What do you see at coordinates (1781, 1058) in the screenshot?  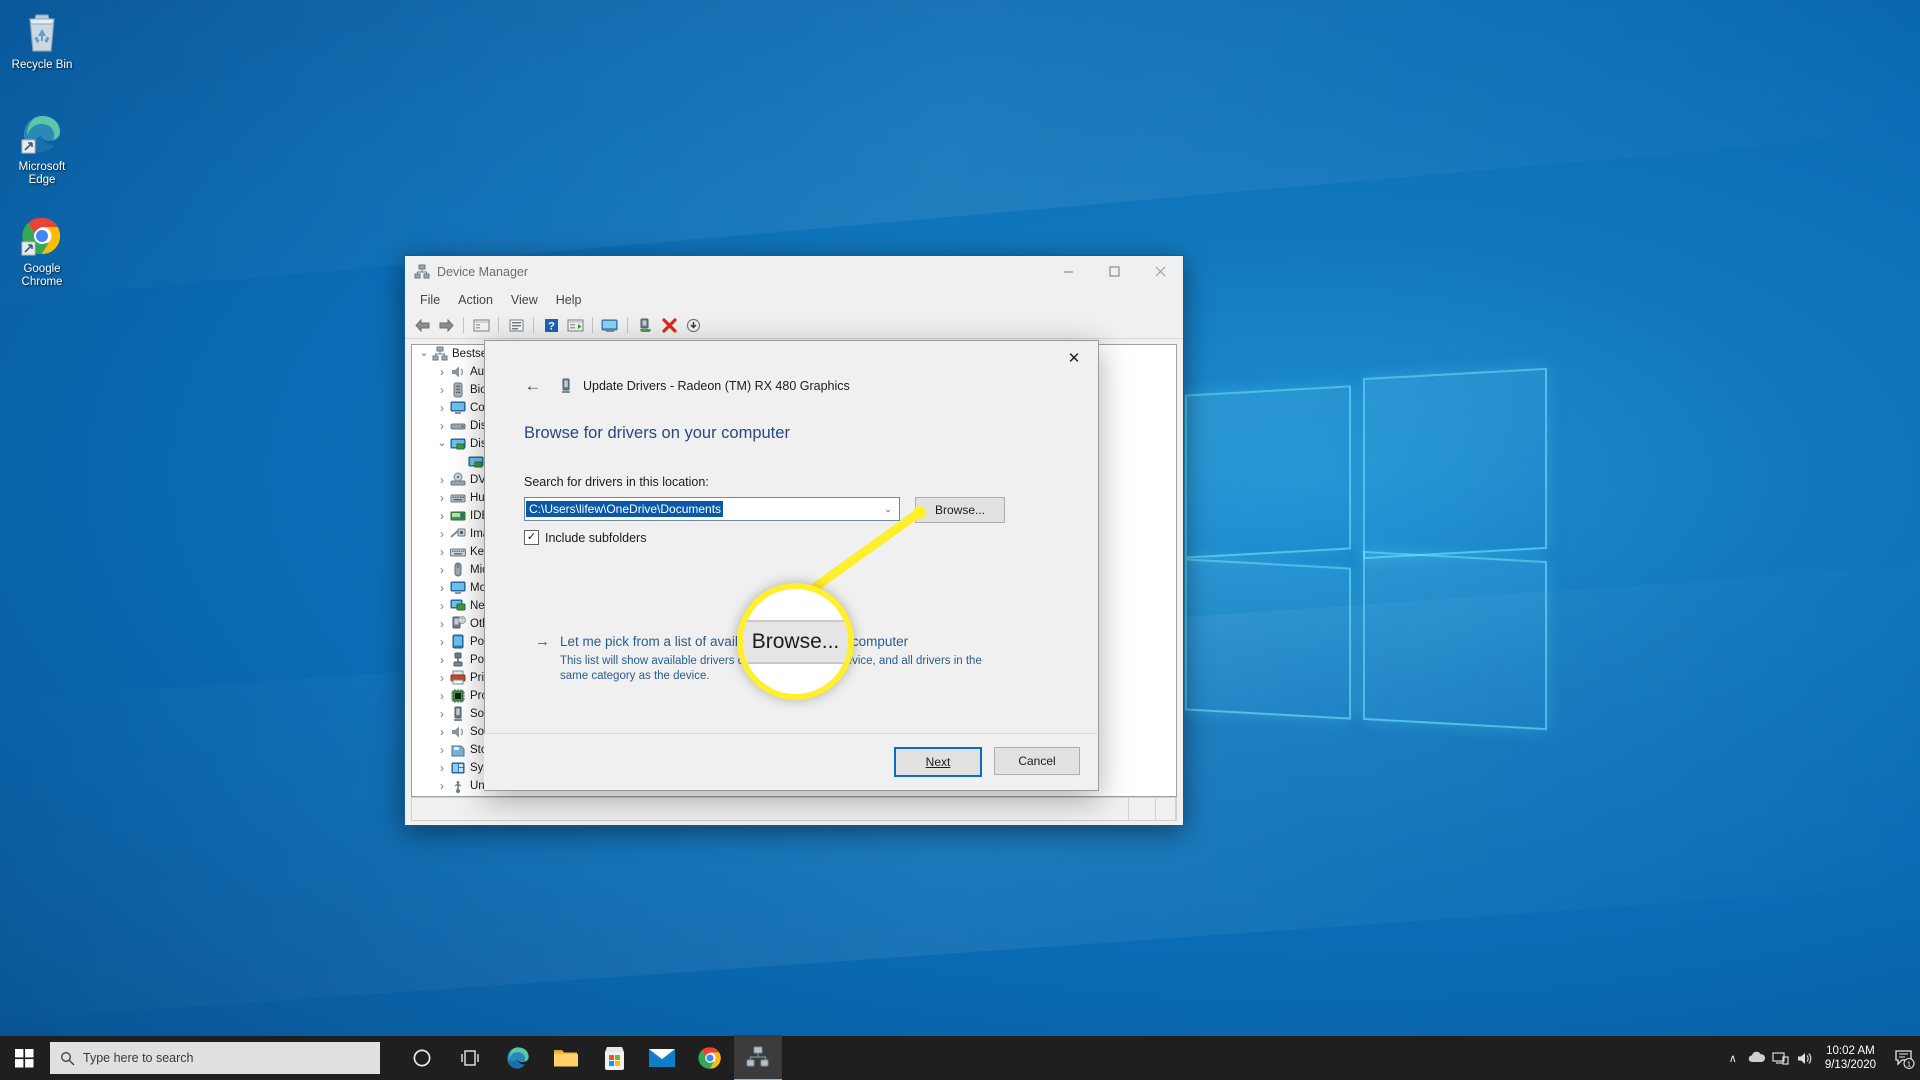 I see `network-icon` at bounding box center [1781, 1058].